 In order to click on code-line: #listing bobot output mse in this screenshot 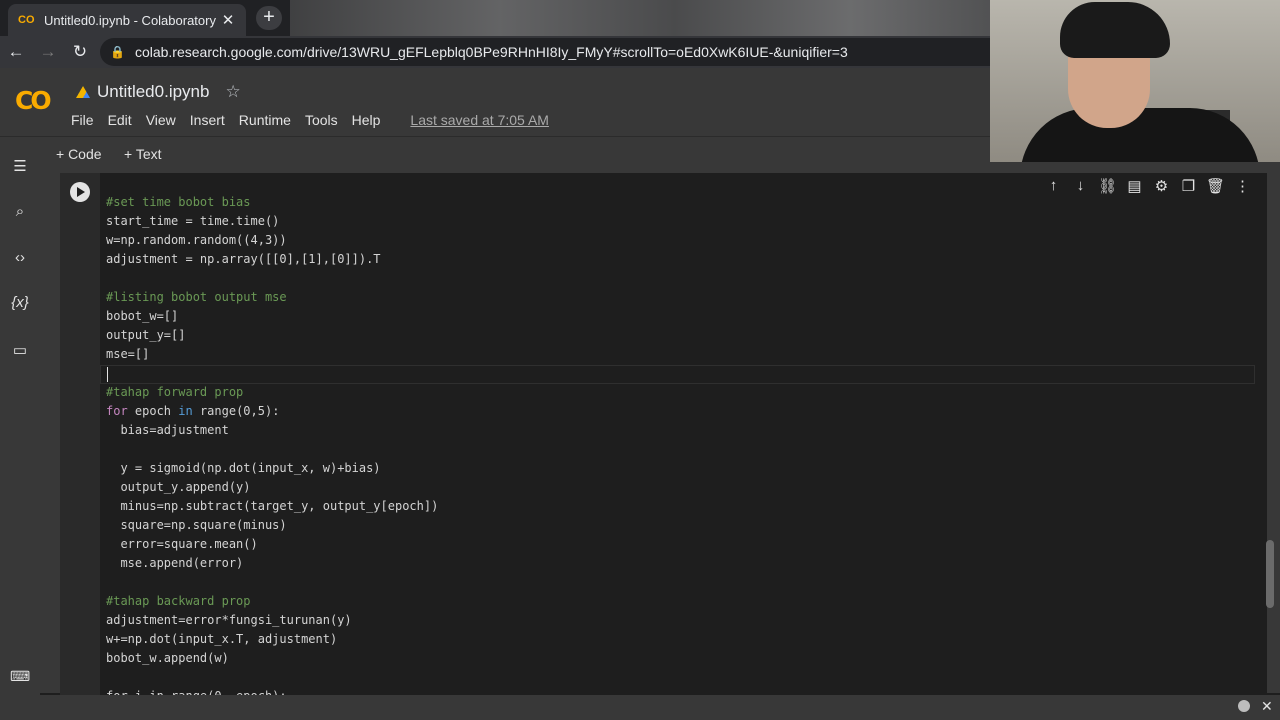, I will do `click(272, 297)`.